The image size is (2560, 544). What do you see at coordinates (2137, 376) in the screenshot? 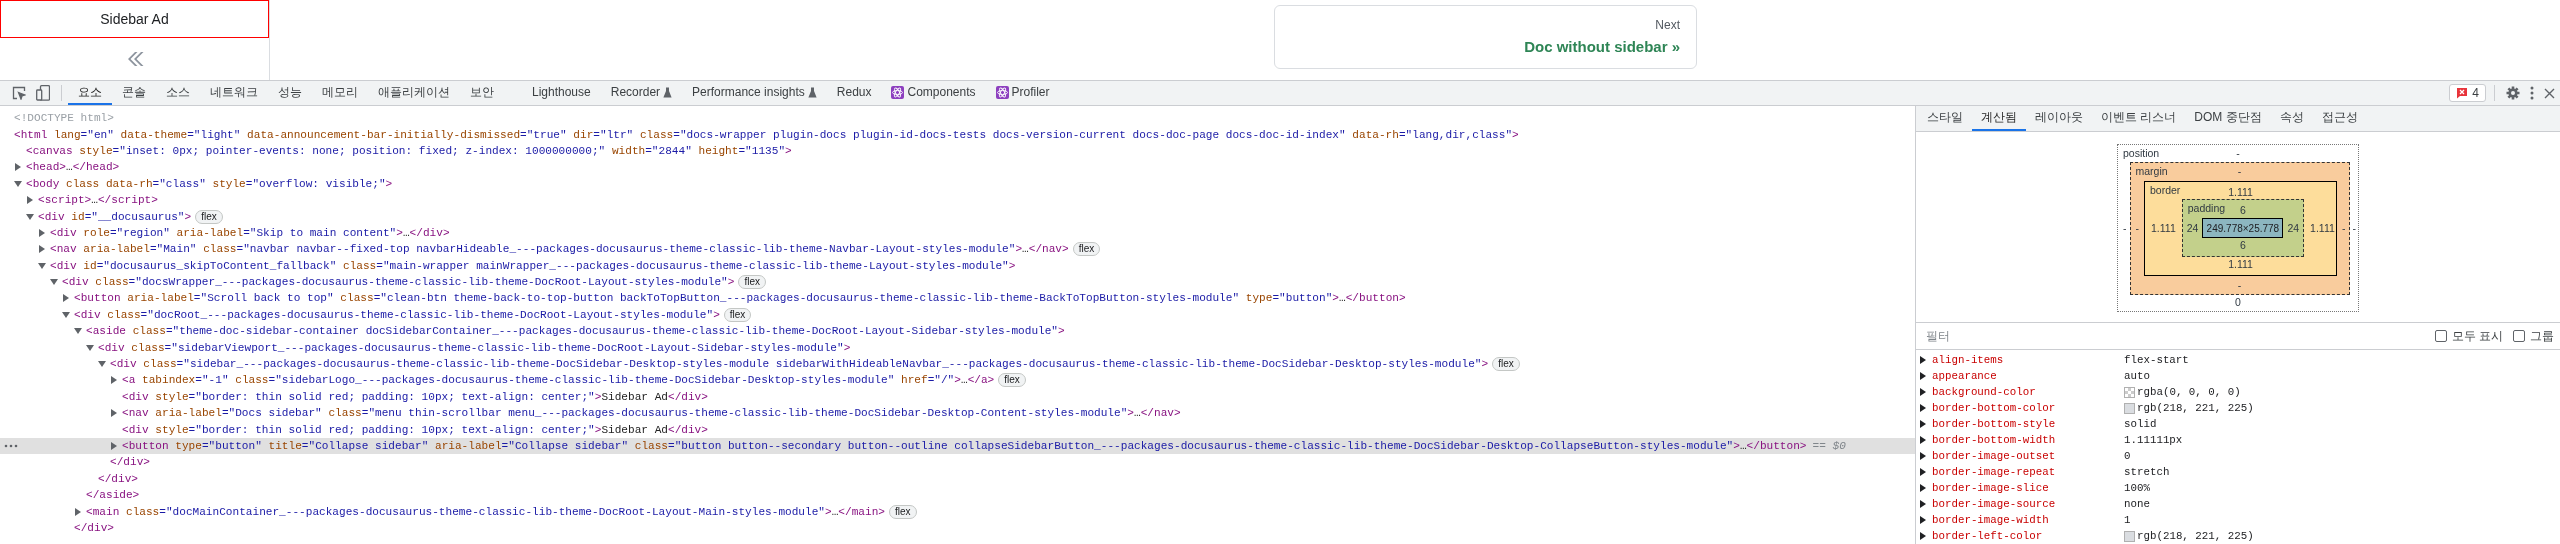
I see `property-value: auto` at bounding box center [2137, 376].